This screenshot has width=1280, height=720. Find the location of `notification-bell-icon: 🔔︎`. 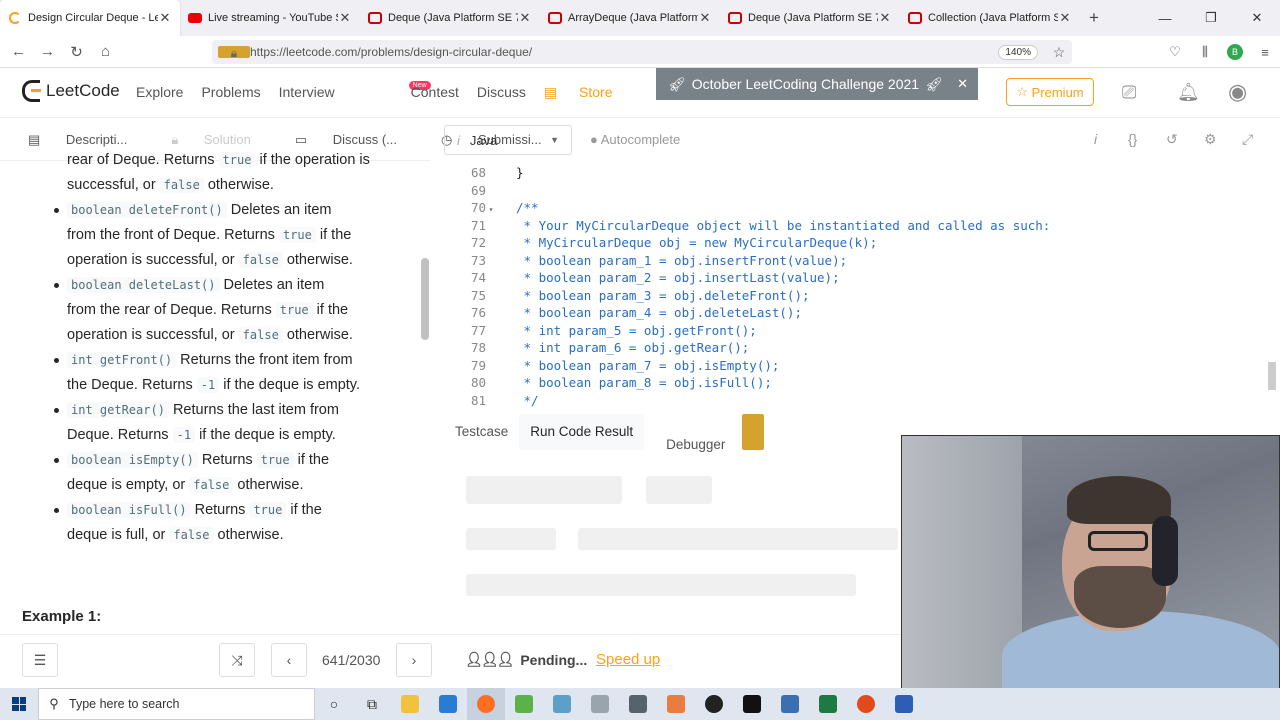

notification-bell-icon: 🔔︎ is located at coordinates (1188, 92).